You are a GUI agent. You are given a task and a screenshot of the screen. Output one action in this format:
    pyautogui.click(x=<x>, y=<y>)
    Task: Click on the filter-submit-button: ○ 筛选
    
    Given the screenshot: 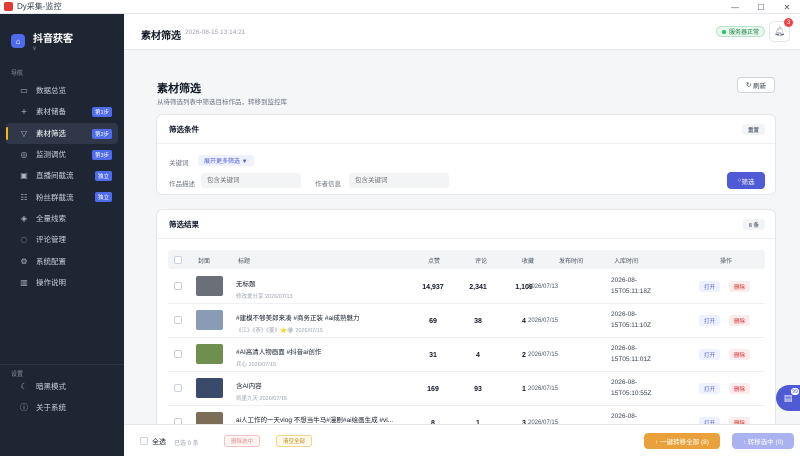 What is the action you would take?
    pyautogui.click(x=746, y=180)
    